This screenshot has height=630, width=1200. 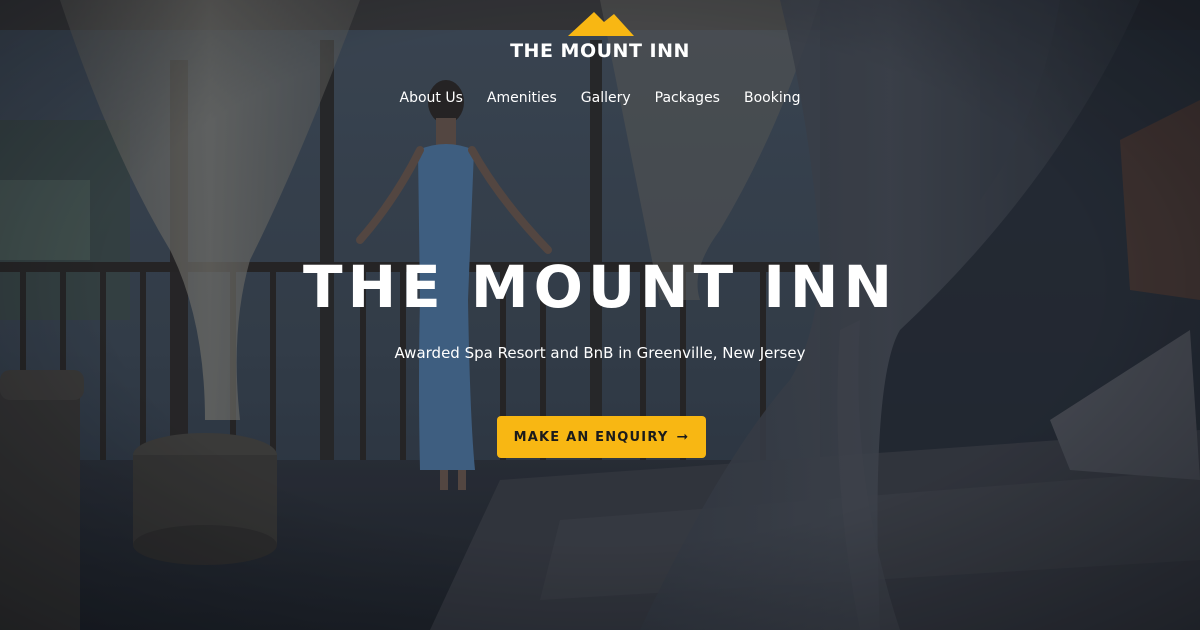 I want to click on hero-title: THE MOUNT INN, so click(x=600, y=287).